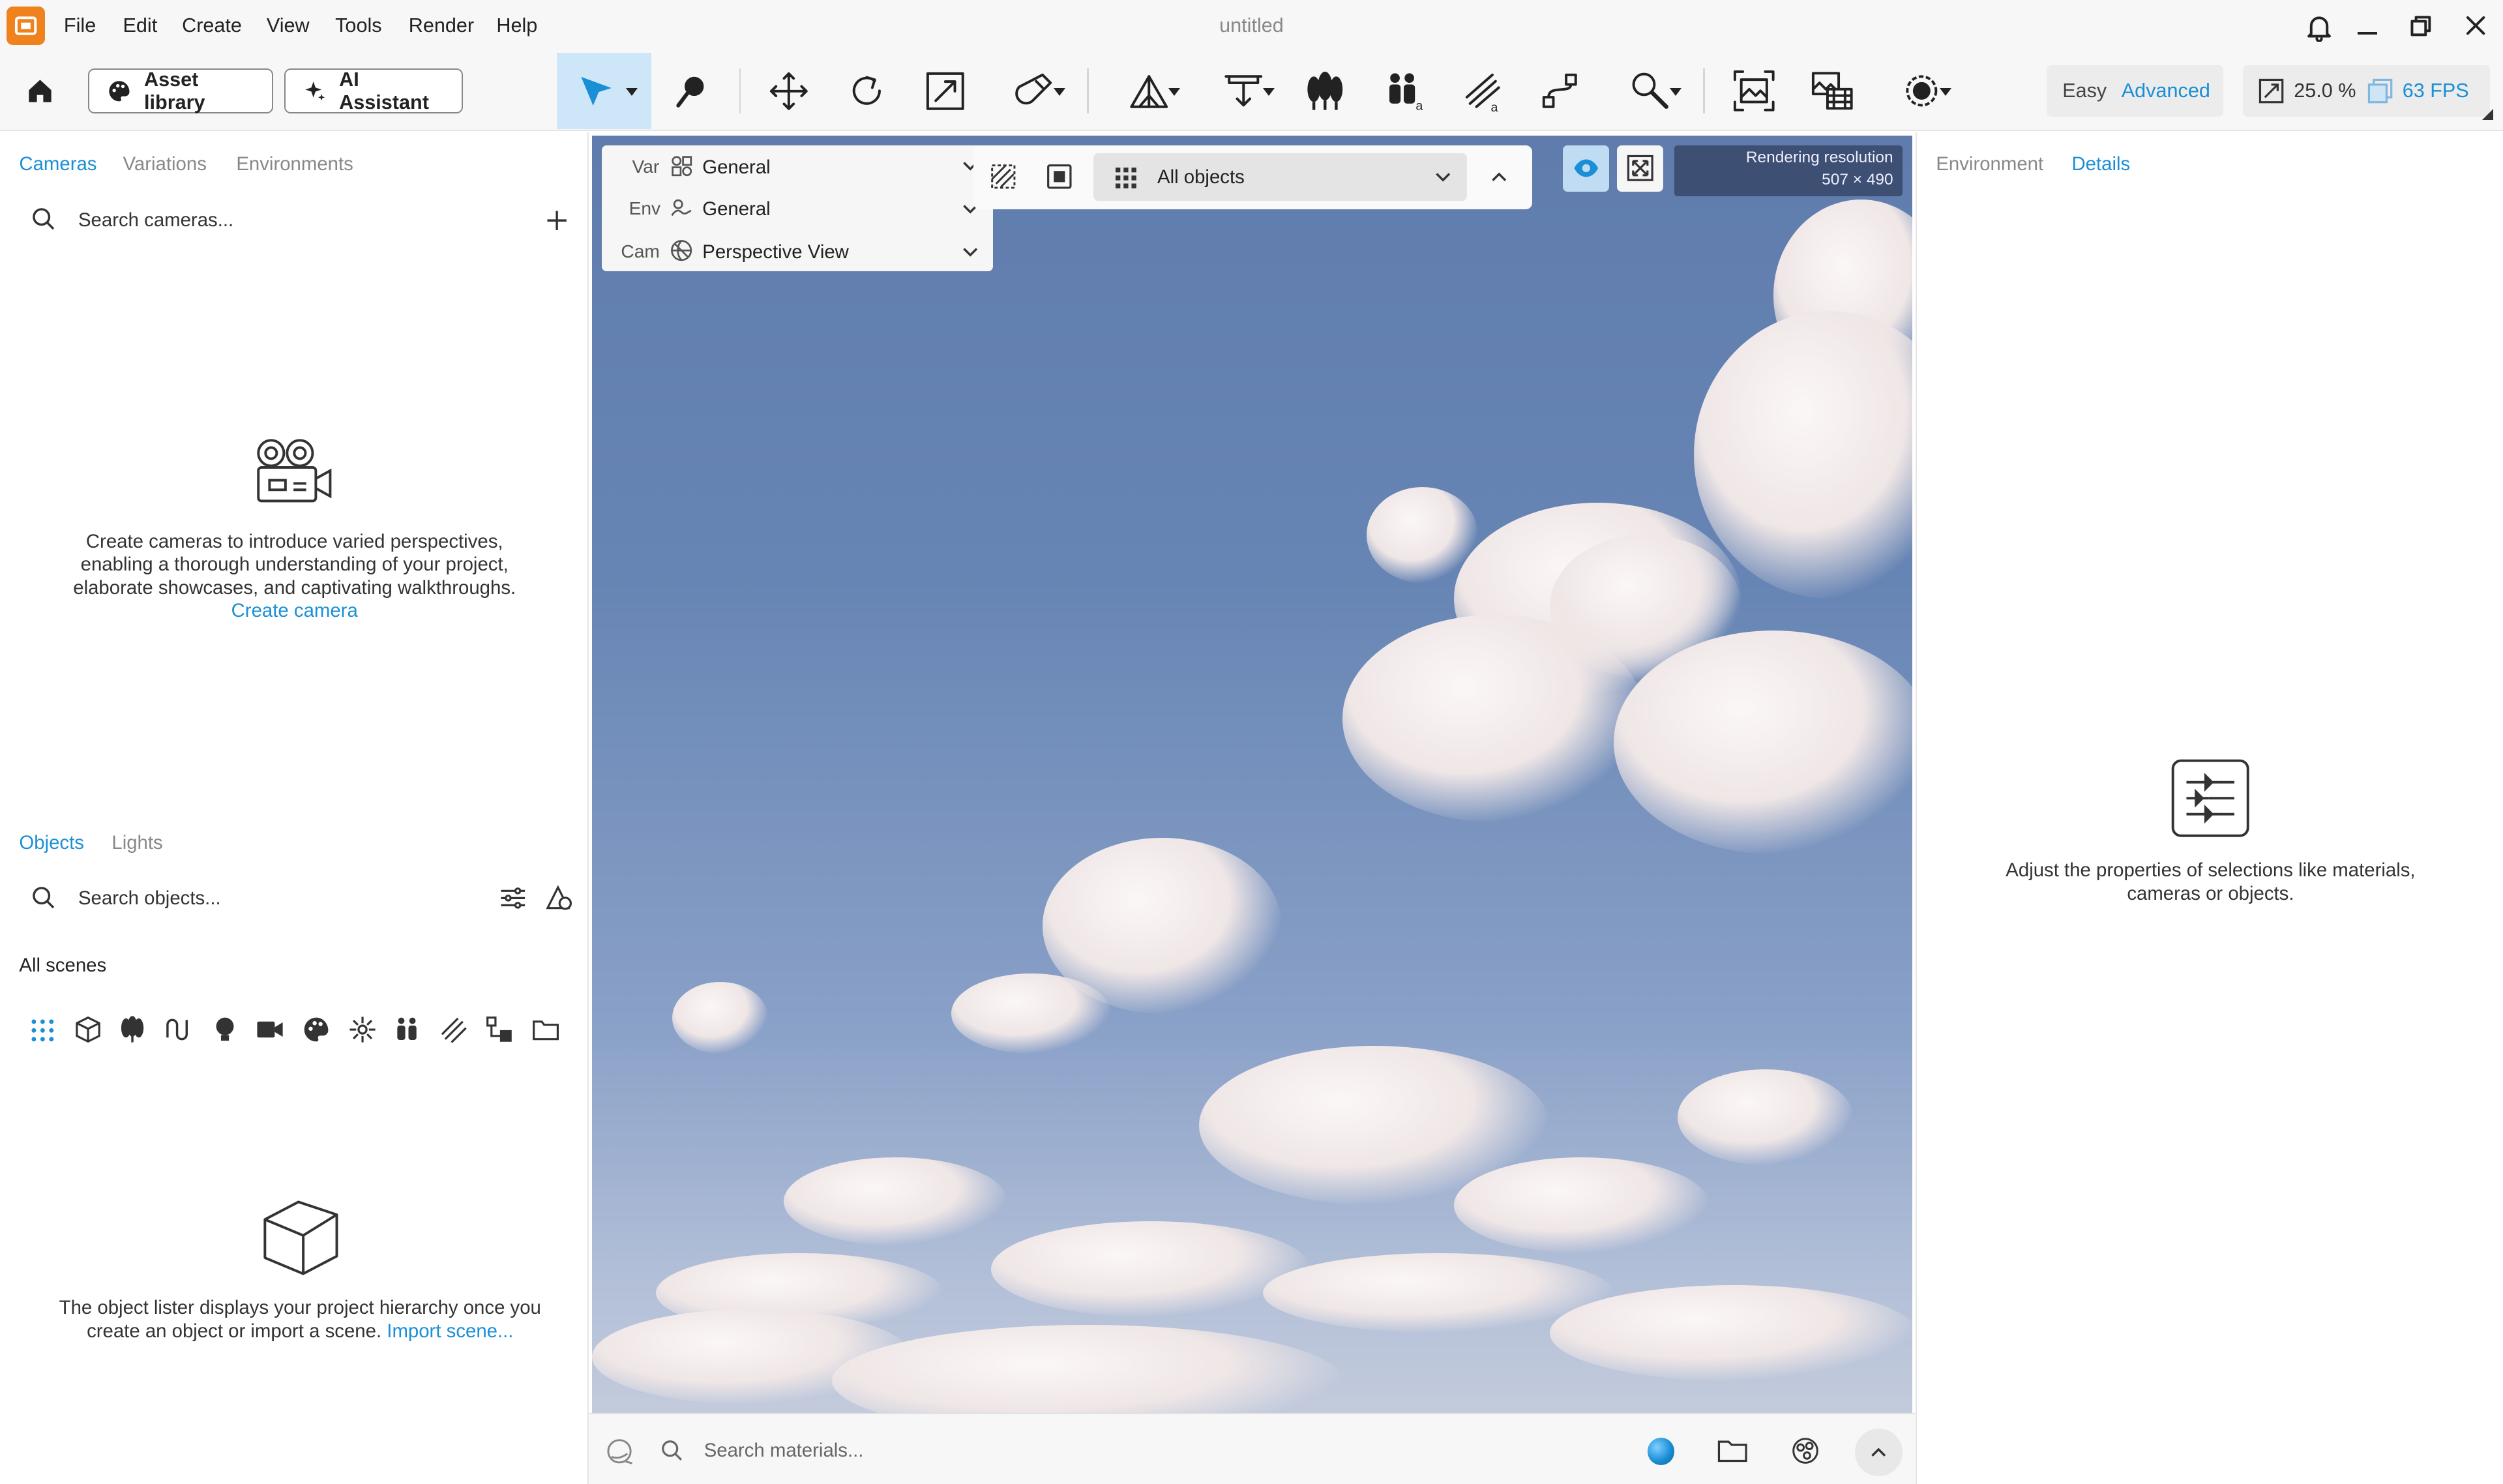 The height and width of the screenshot is (1484, 2503). What do you see at coordinates (1405, 90) in the screenshot?
I see `people-tool-icon: a` at bounding box center [1405, 90].